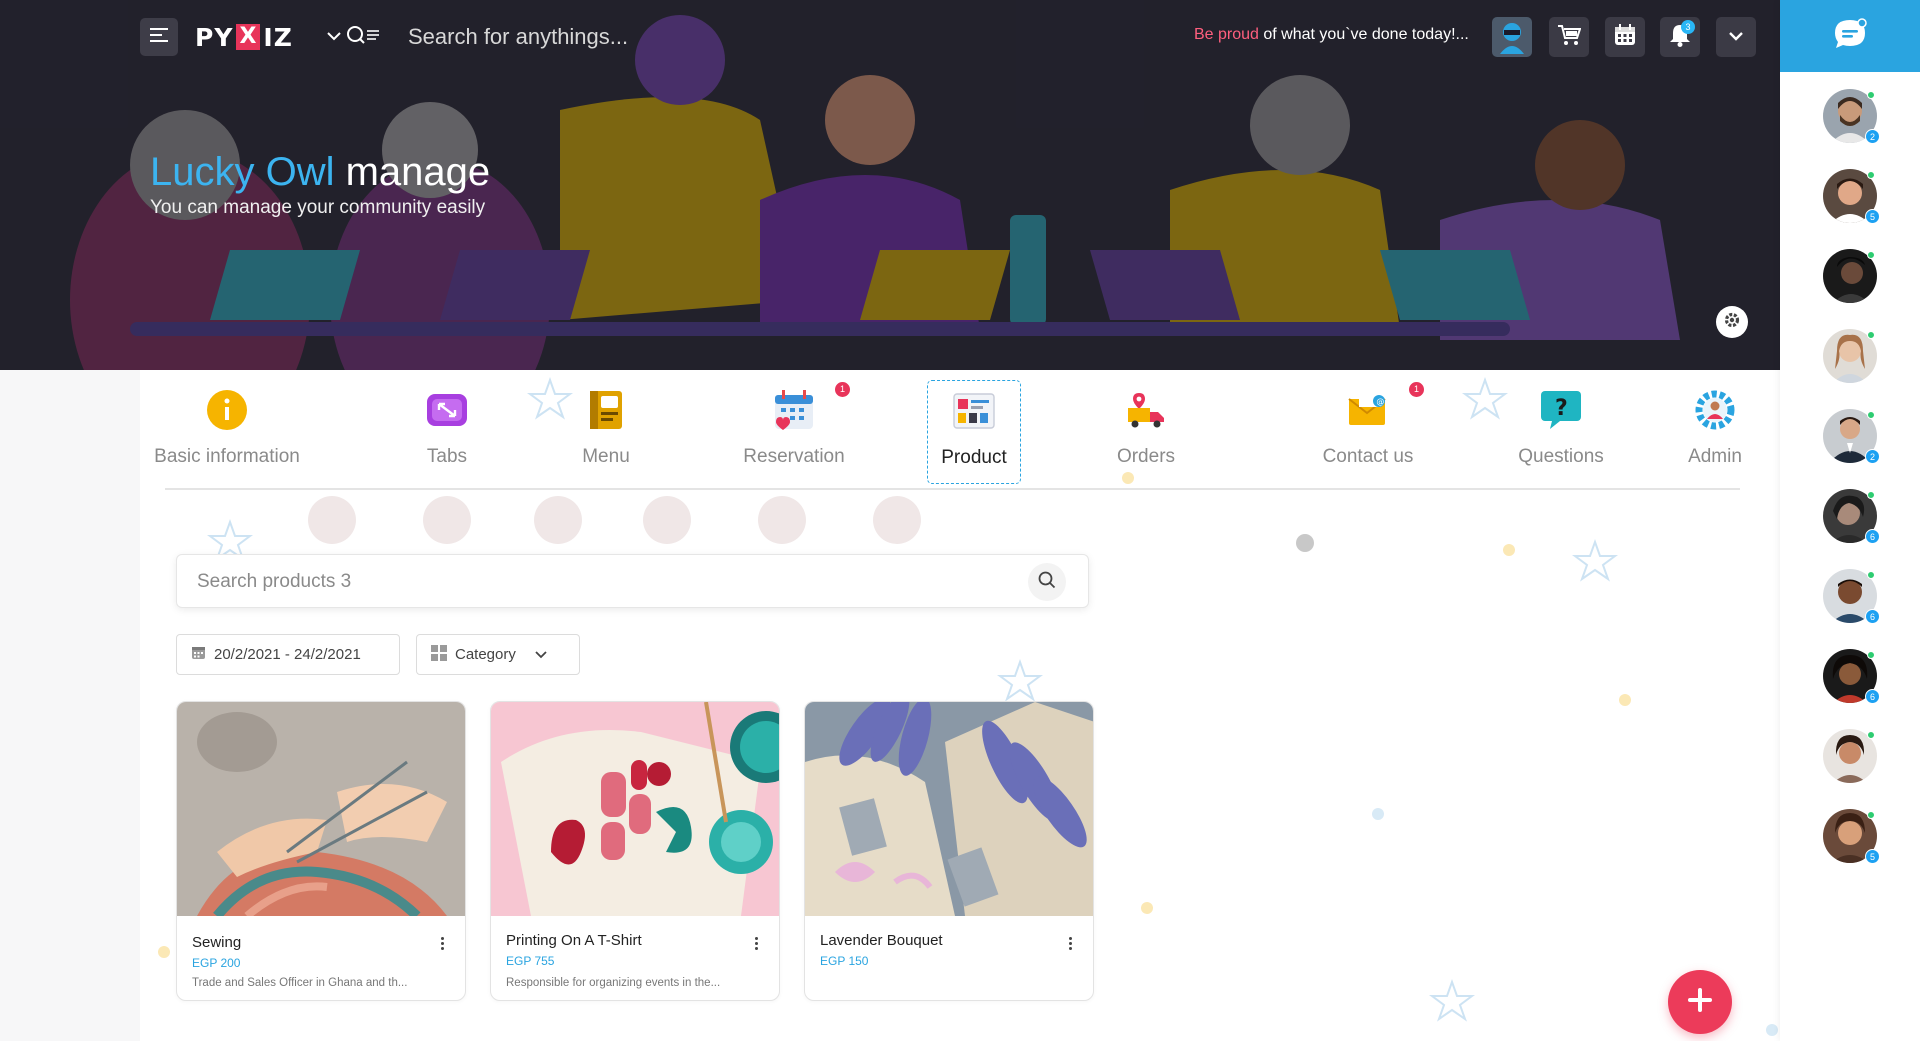 The image size is (1920, 1041). What do you see at coordinates (1715, 410) in the screenshot?
I see `admin-gear-icon` at bounding box center [1715, 410].